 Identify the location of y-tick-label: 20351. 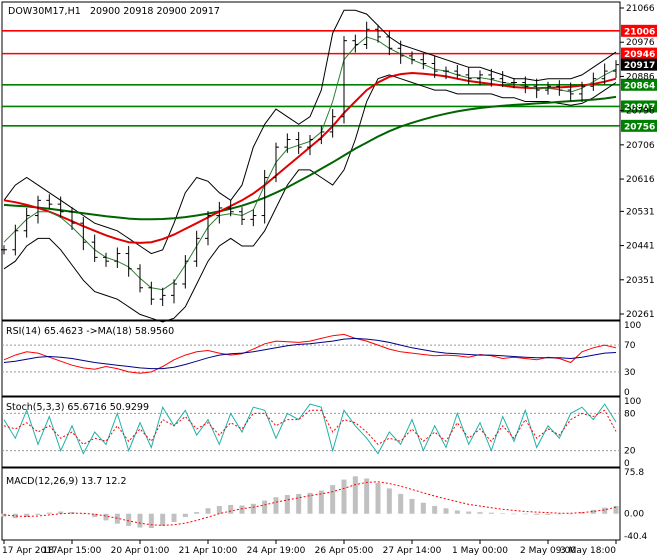
(640, 281).